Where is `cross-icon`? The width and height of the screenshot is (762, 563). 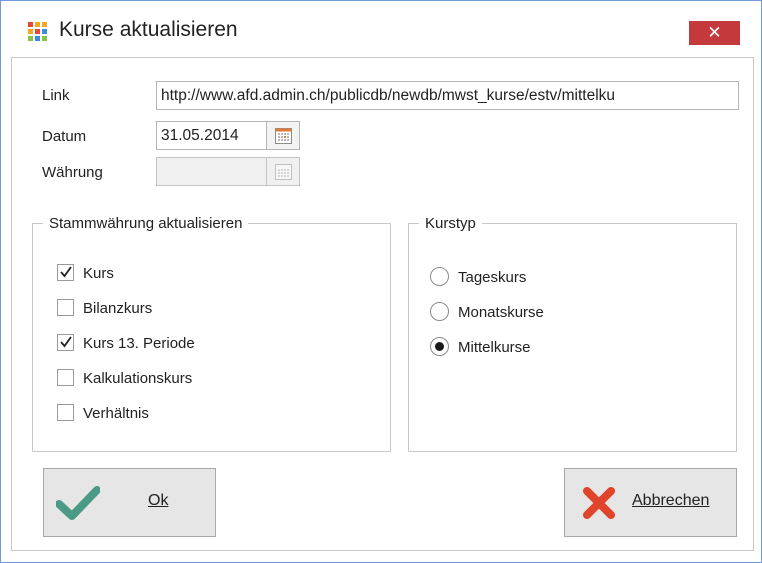
cross-icon is located at coordinates (599, 505).